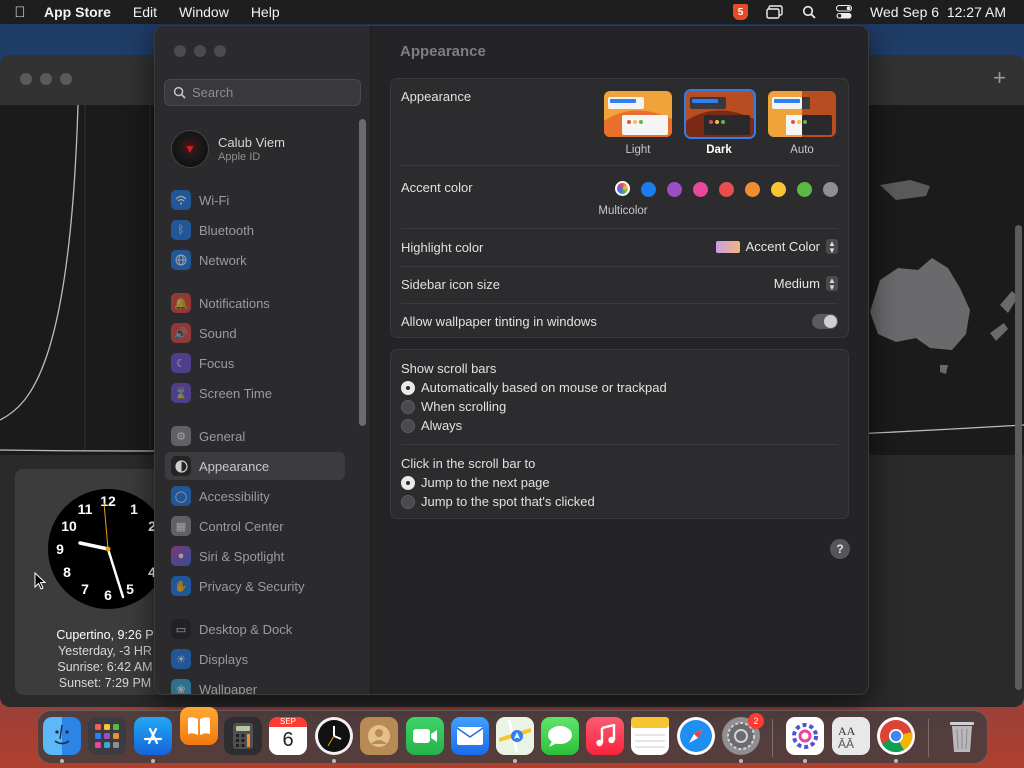  Describe the element at coordinates (726, 189) in the screenshot. I see `accent-swatch-red` at that location.